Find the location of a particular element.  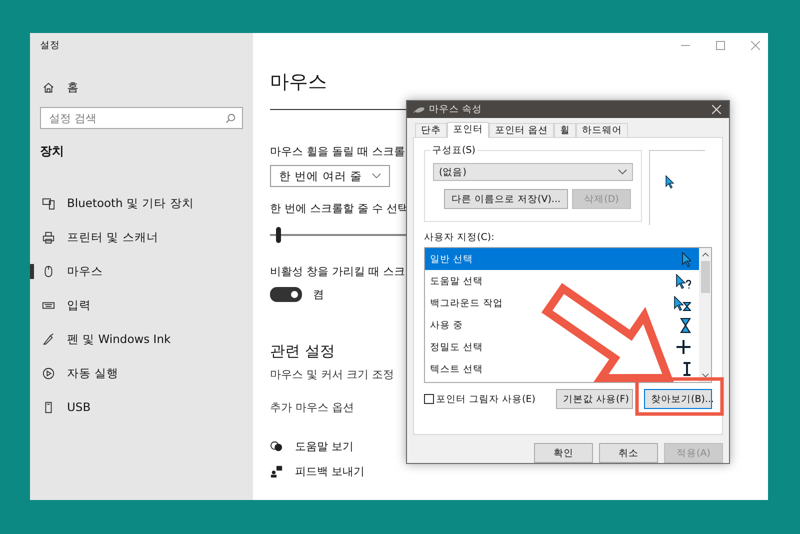

toggle-label: 켬 is located at coordinates (318, 294).